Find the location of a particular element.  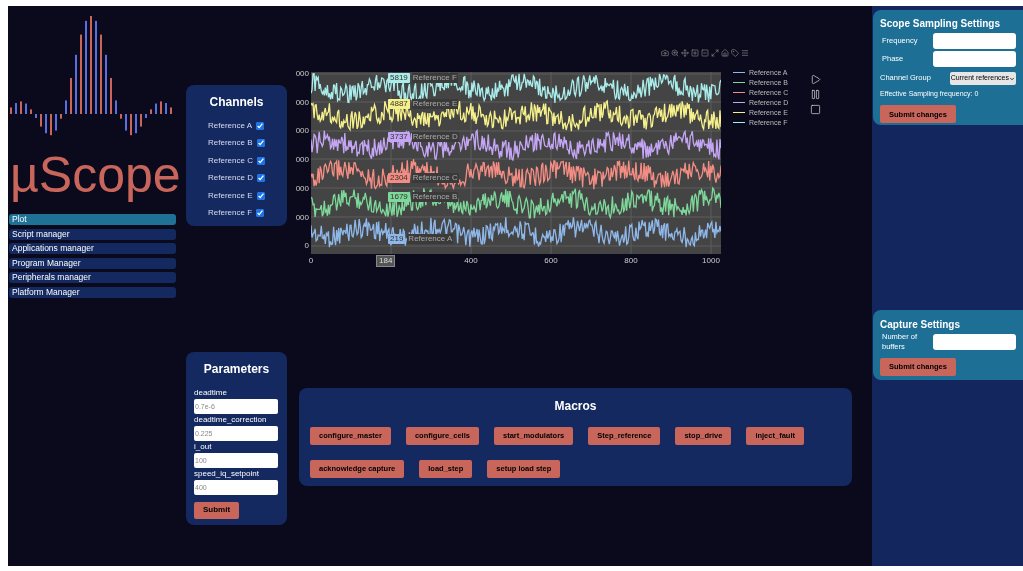

x-tick-label: 0 is located at coordinates (311, 261).